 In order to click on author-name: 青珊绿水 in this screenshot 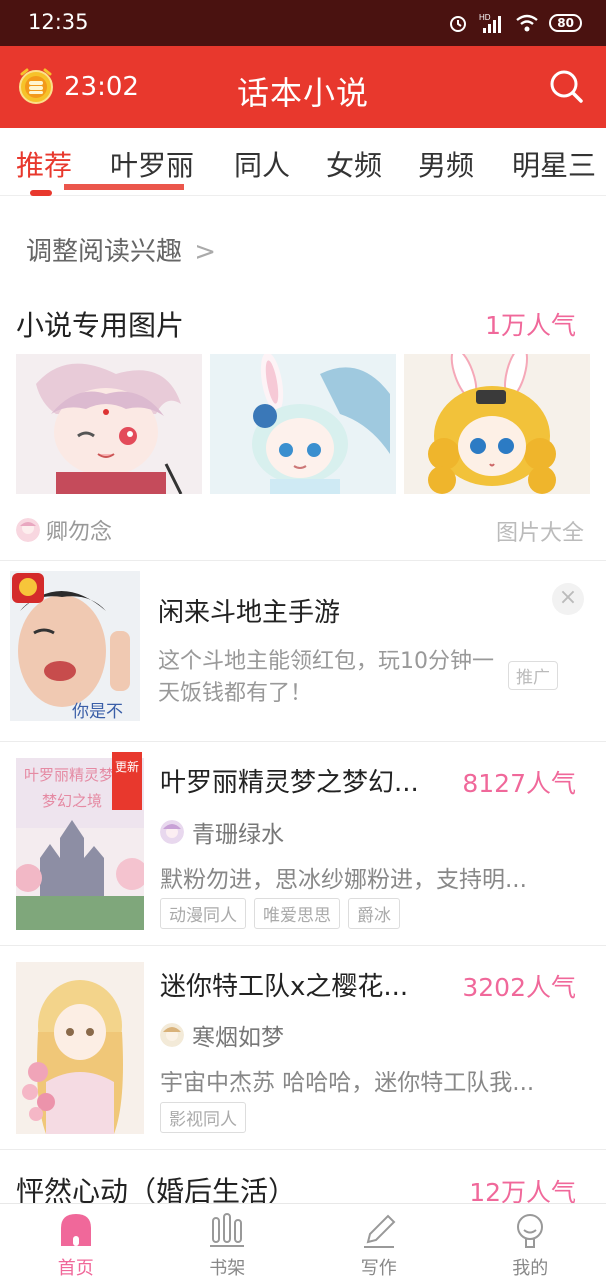, I will do `click(238, 835)`.